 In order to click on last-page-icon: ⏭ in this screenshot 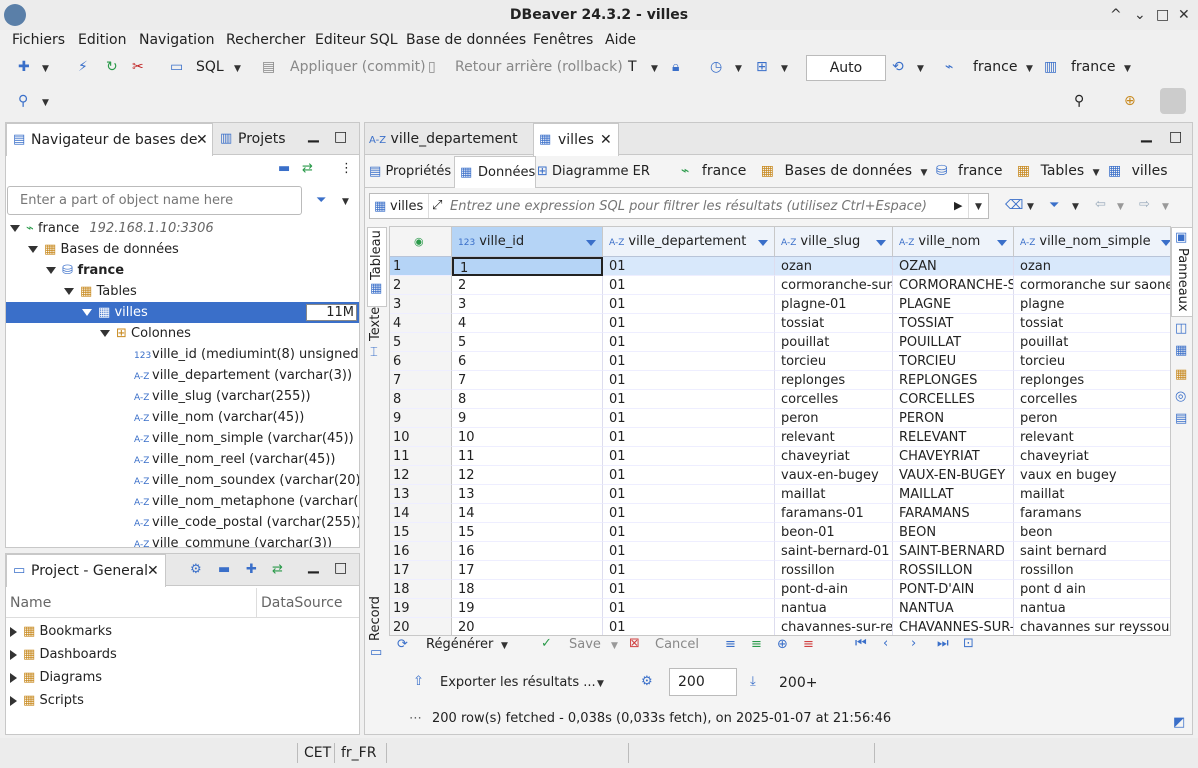, I will do `click(943, 643)`.